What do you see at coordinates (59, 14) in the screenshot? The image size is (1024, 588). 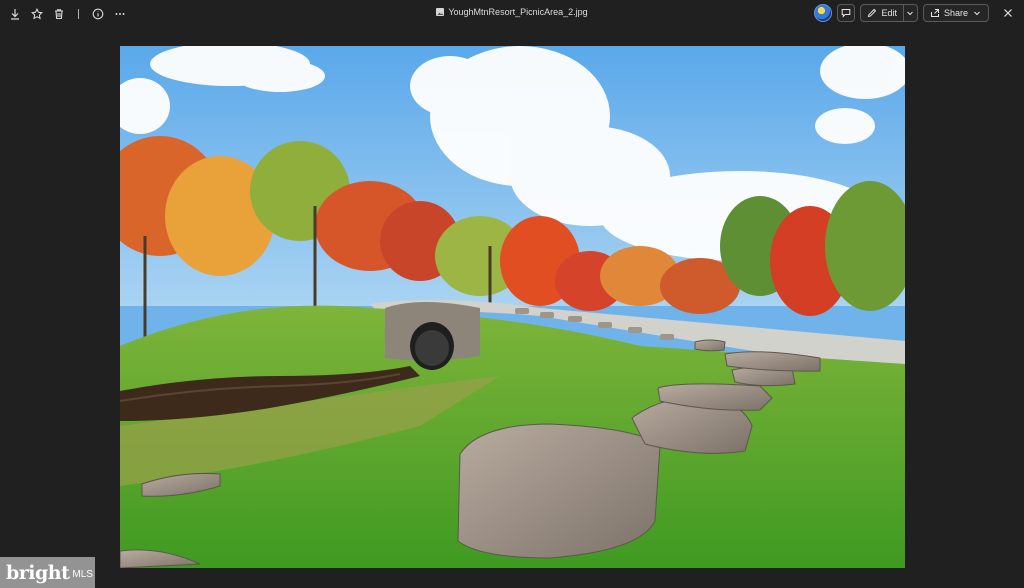 I see `trash-icon` at bounding box center [59, 14].